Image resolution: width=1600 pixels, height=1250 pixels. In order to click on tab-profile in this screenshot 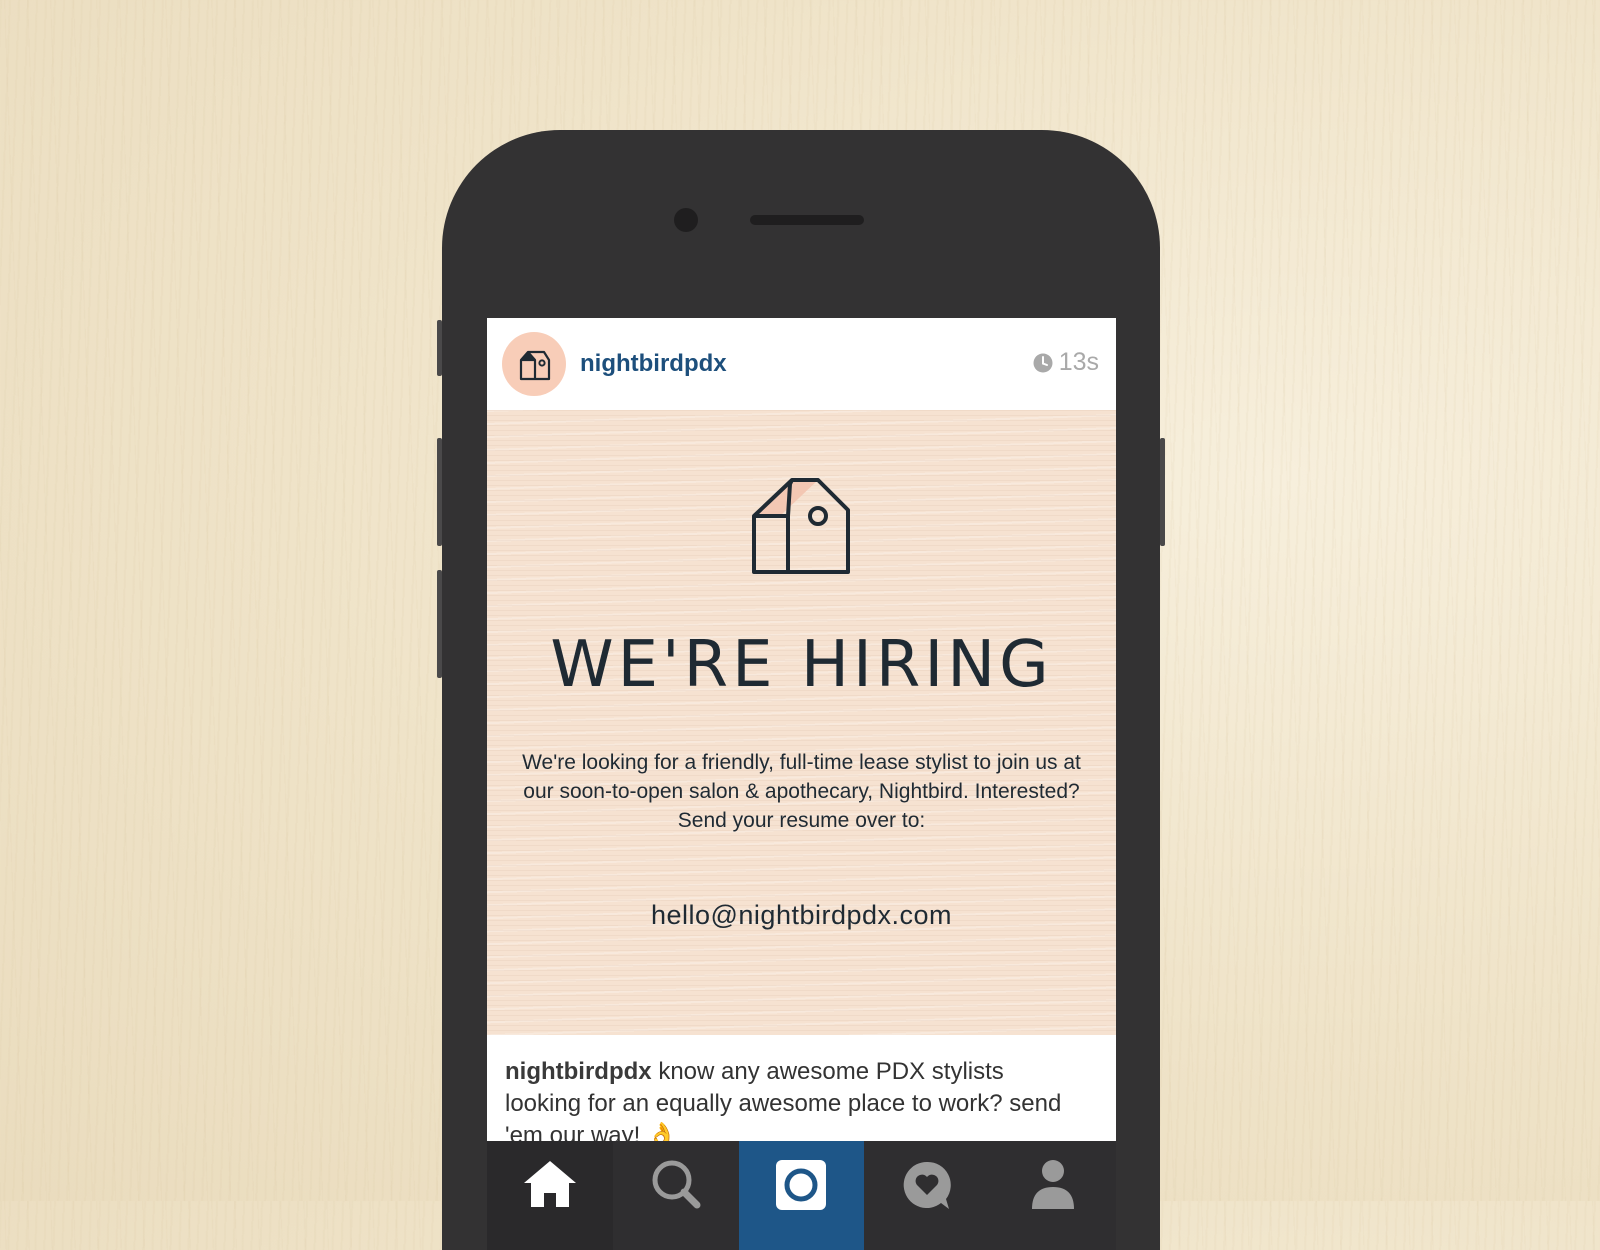, I will do `click(1053, 1195)`.